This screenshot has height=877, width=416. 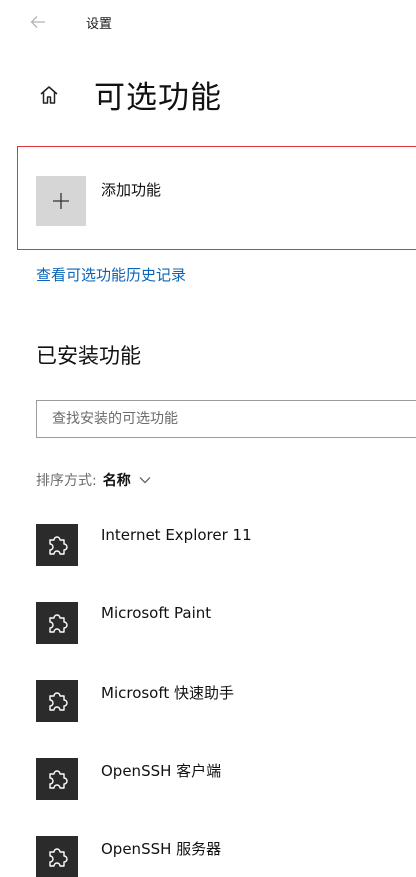 I want to click on list-item: Internet Explorer 11, so click(x=221, y=561).